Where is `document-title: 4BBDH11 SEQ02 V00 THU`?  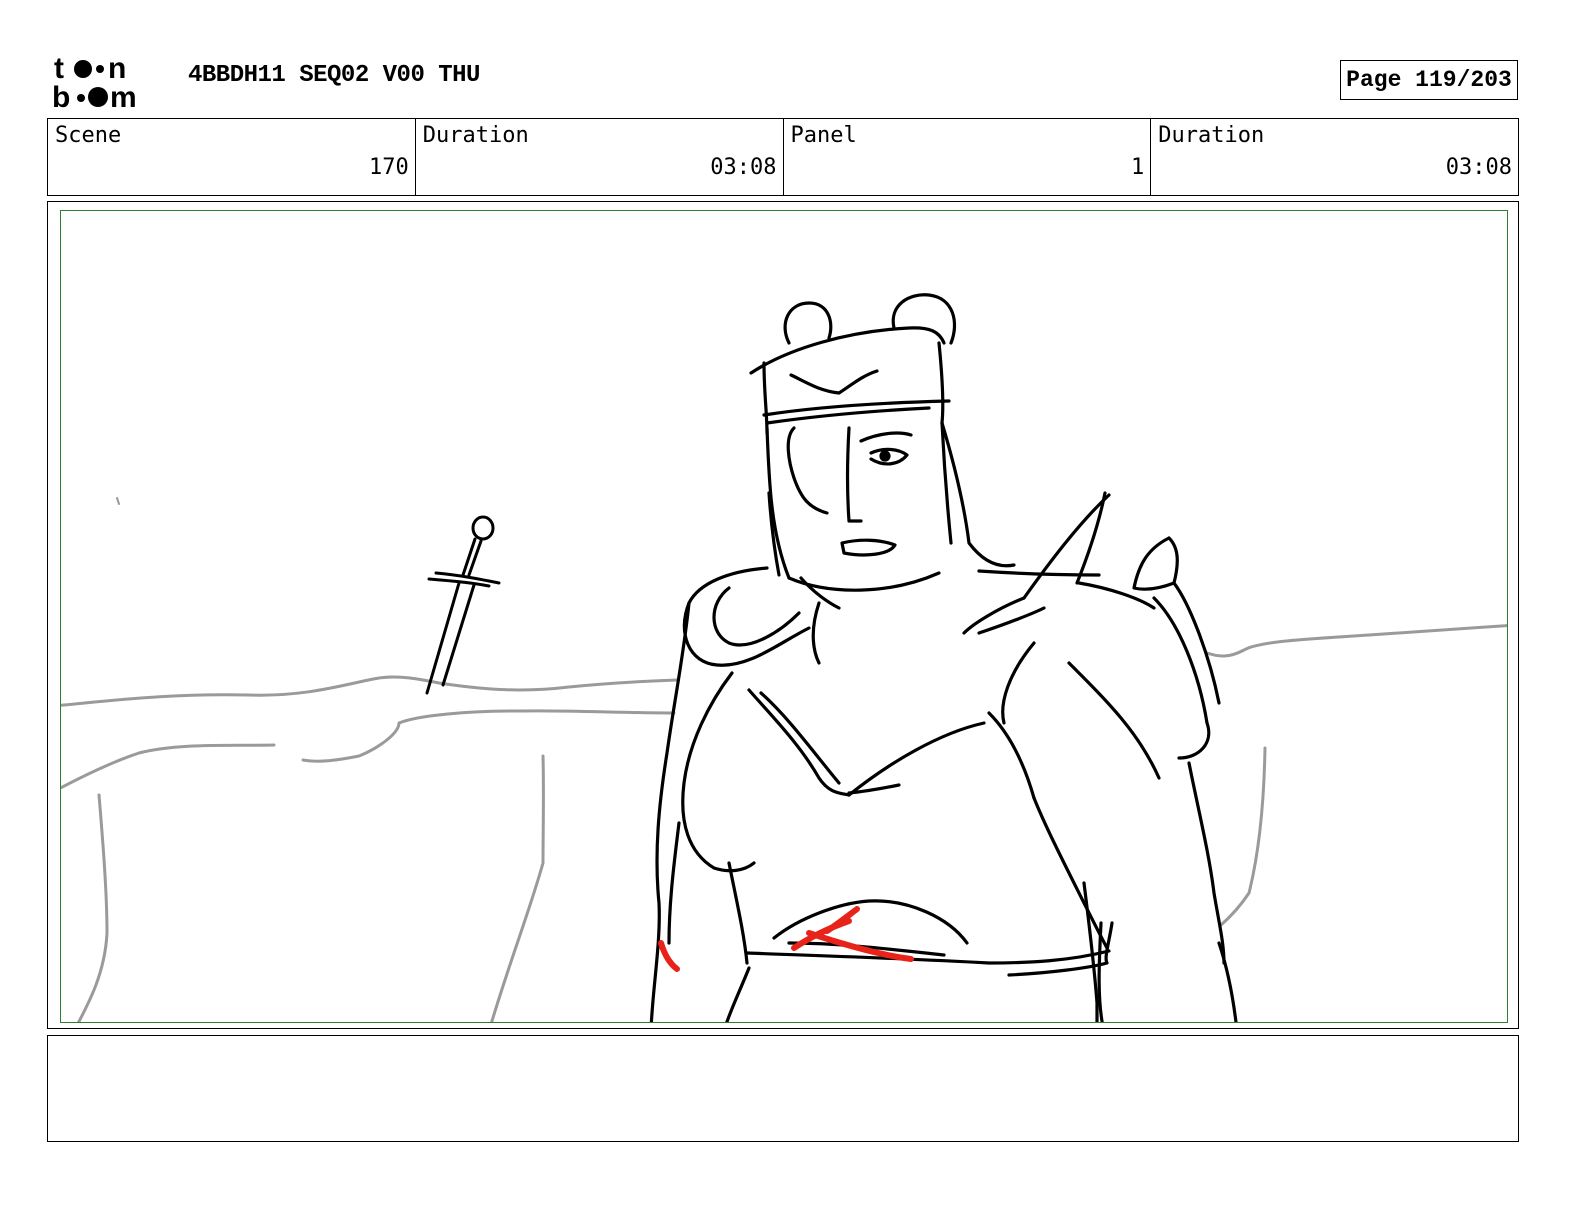 document-title: 4BBDH11 SEQ02 V00 THU is located at coordinates (334, 75).